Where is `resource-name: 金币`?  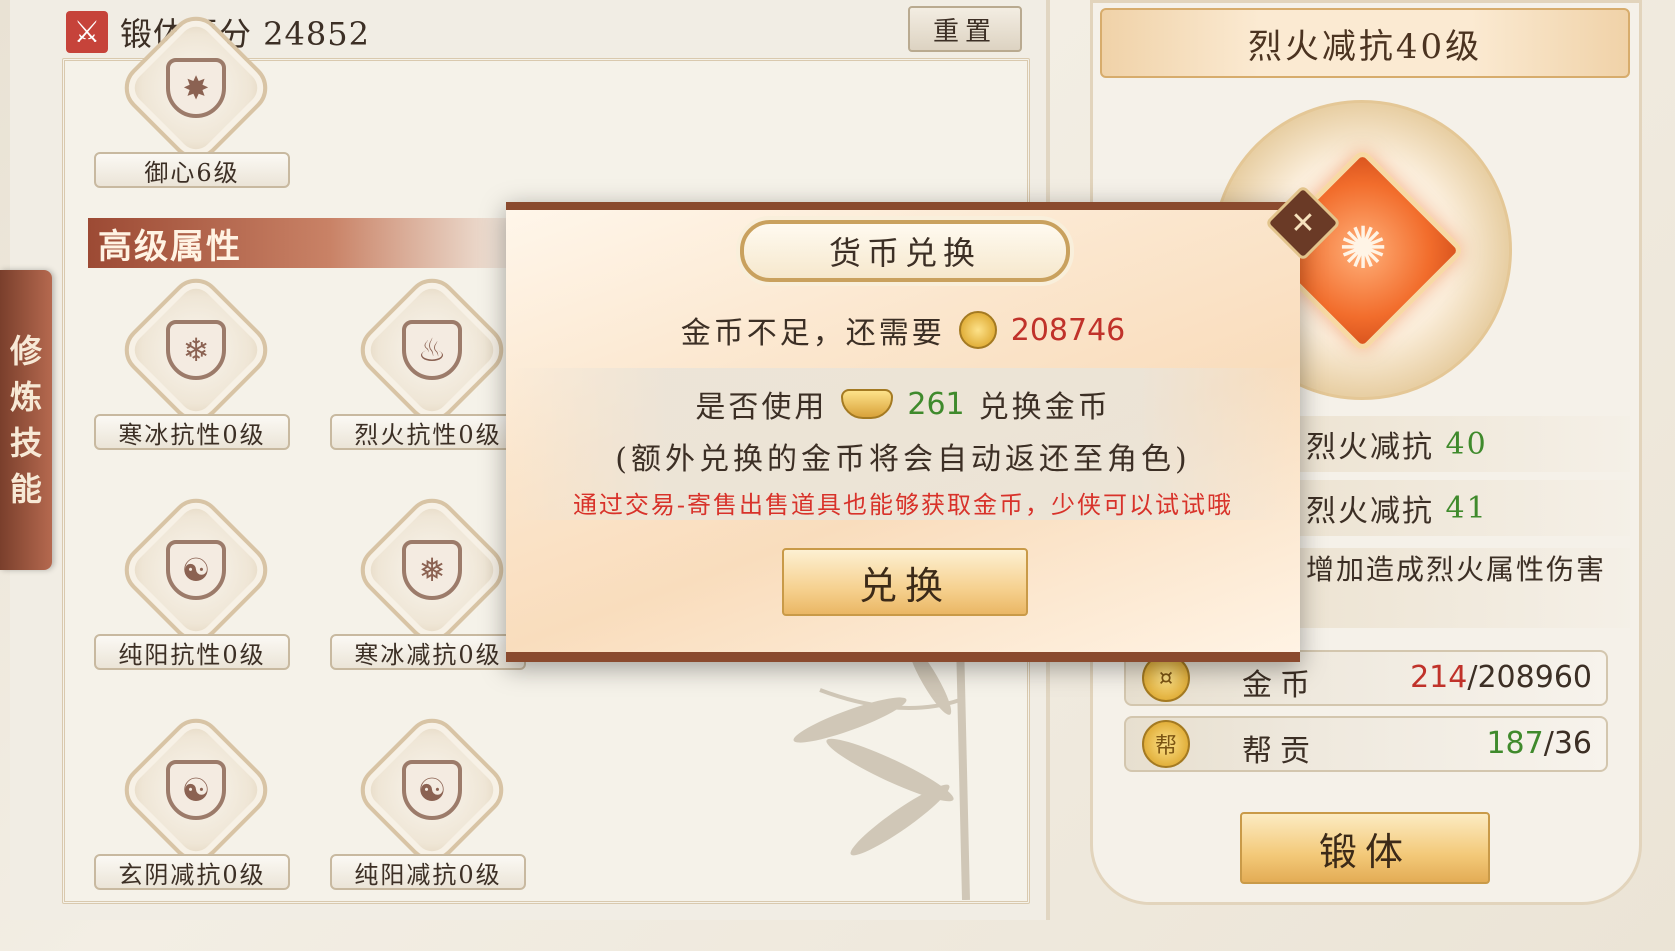
resource-name: 金币 is located at coordinates (1280, 685).